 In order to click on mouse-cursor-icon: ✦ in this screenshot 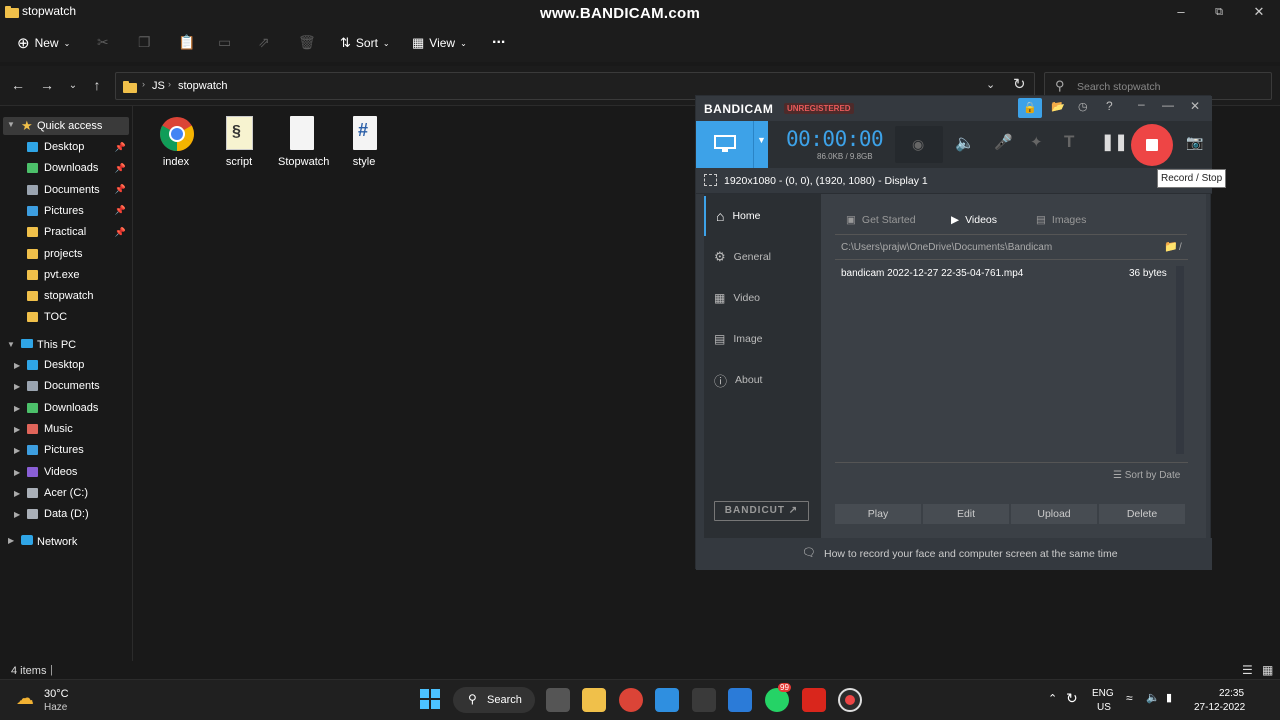, I will do `click(1036, 142)`.